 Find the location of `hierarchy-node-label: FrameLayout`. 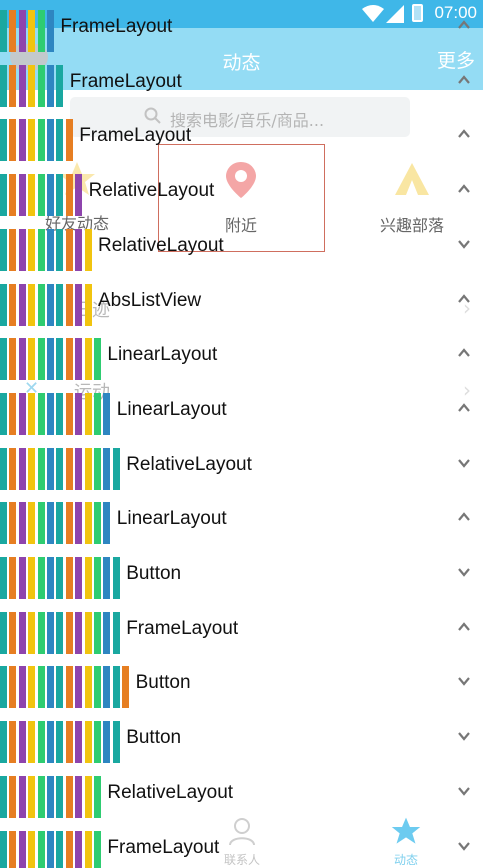

hierarchy-node-label: FrameLayout is located at coordinates (125, 81).